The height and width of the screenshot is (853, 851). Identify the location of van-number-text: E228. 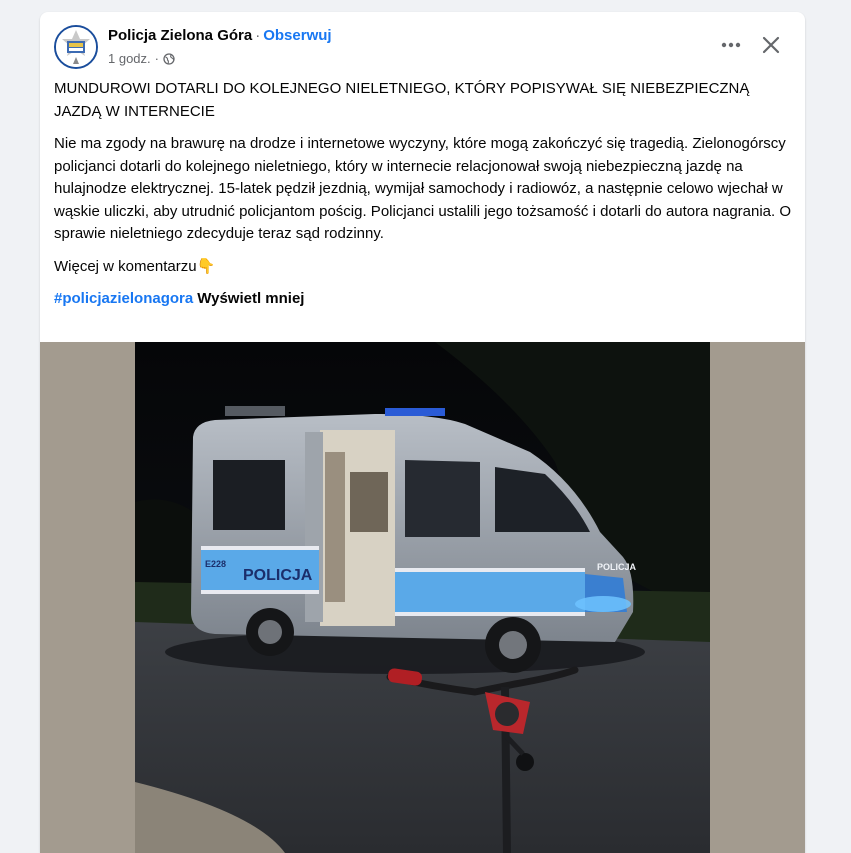
(215, 564).